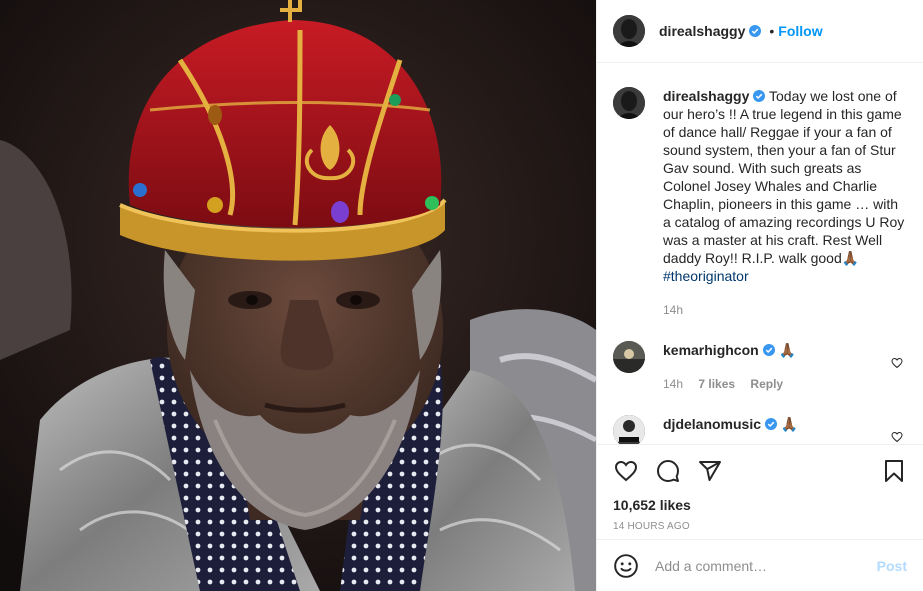 Image resolution: width=923 pixels, height=591 pixels. Describe the element at coordinates (785, 367) in the screenshot. I see `comment-body: kemarhighcon 🙏🏾 14h 7 likes Reply` at that location.